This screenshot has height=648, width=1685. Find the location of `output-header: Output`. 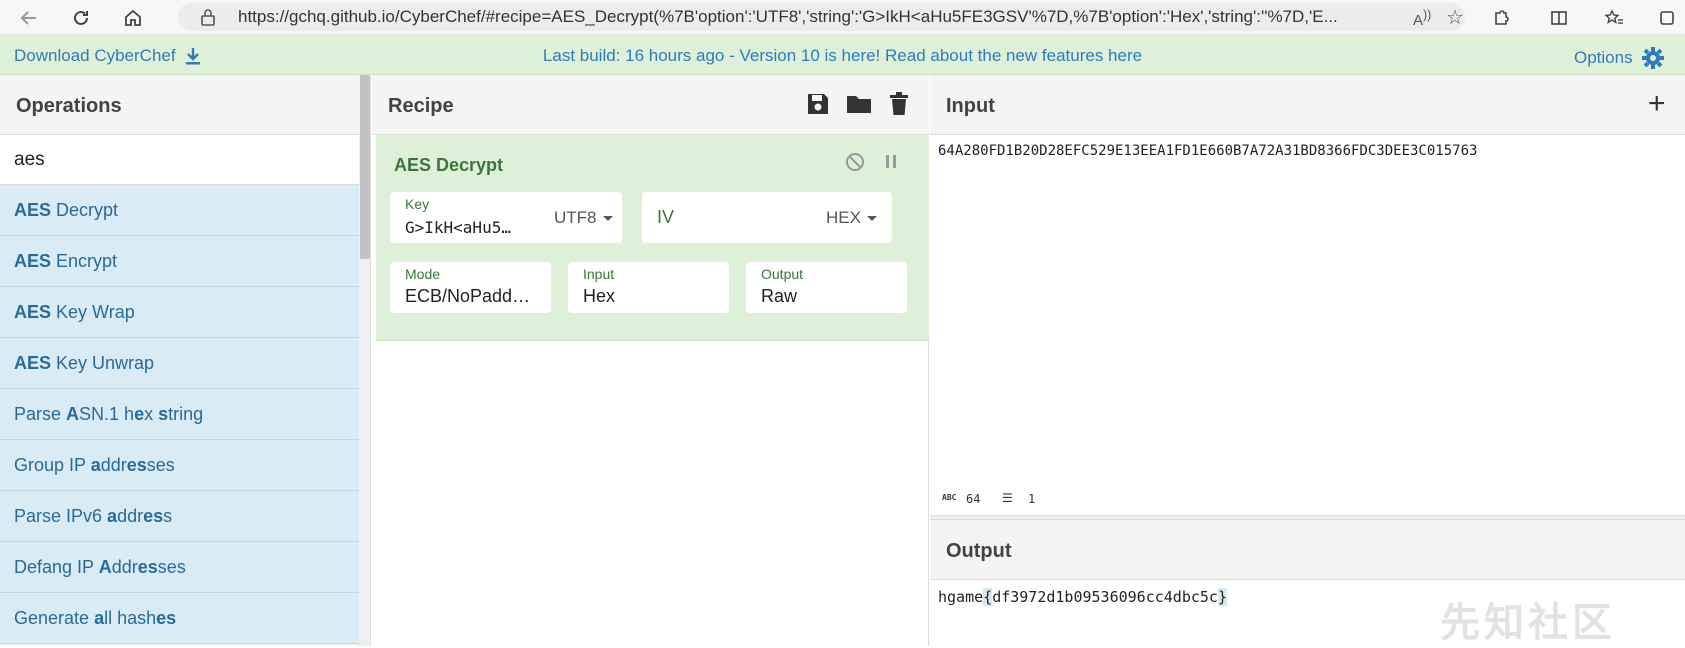

output-header: Output is located at coordinates (1307, 550).